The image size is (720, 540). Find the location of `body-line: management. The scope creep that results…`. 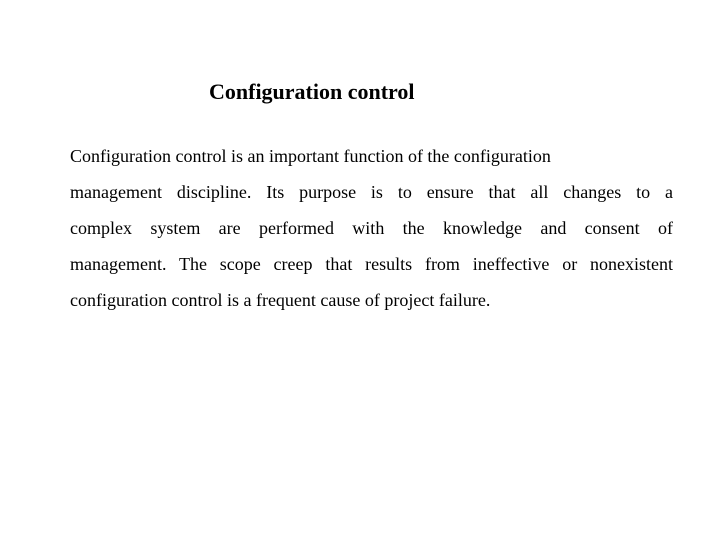

body-line: management. The scope creep that results… is located at coordinates (371, 264).